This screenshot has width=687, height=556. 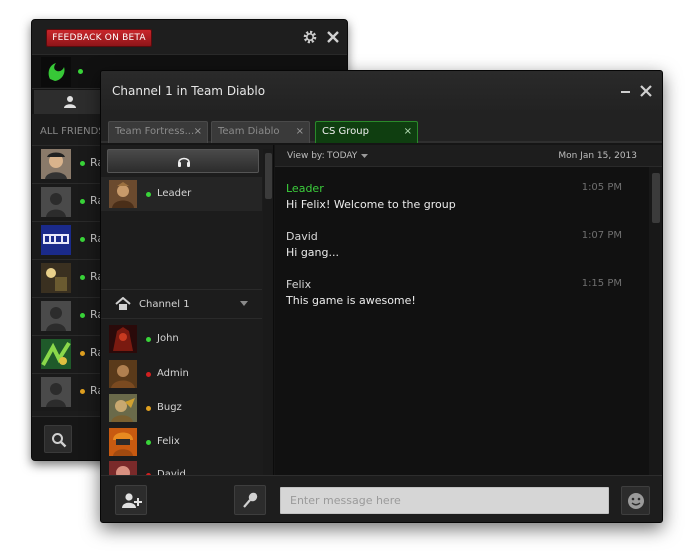 What do you see at coordinates (626, 90) in the screenshot?
I see `minimize-icon` at bounding box center [626, 90].